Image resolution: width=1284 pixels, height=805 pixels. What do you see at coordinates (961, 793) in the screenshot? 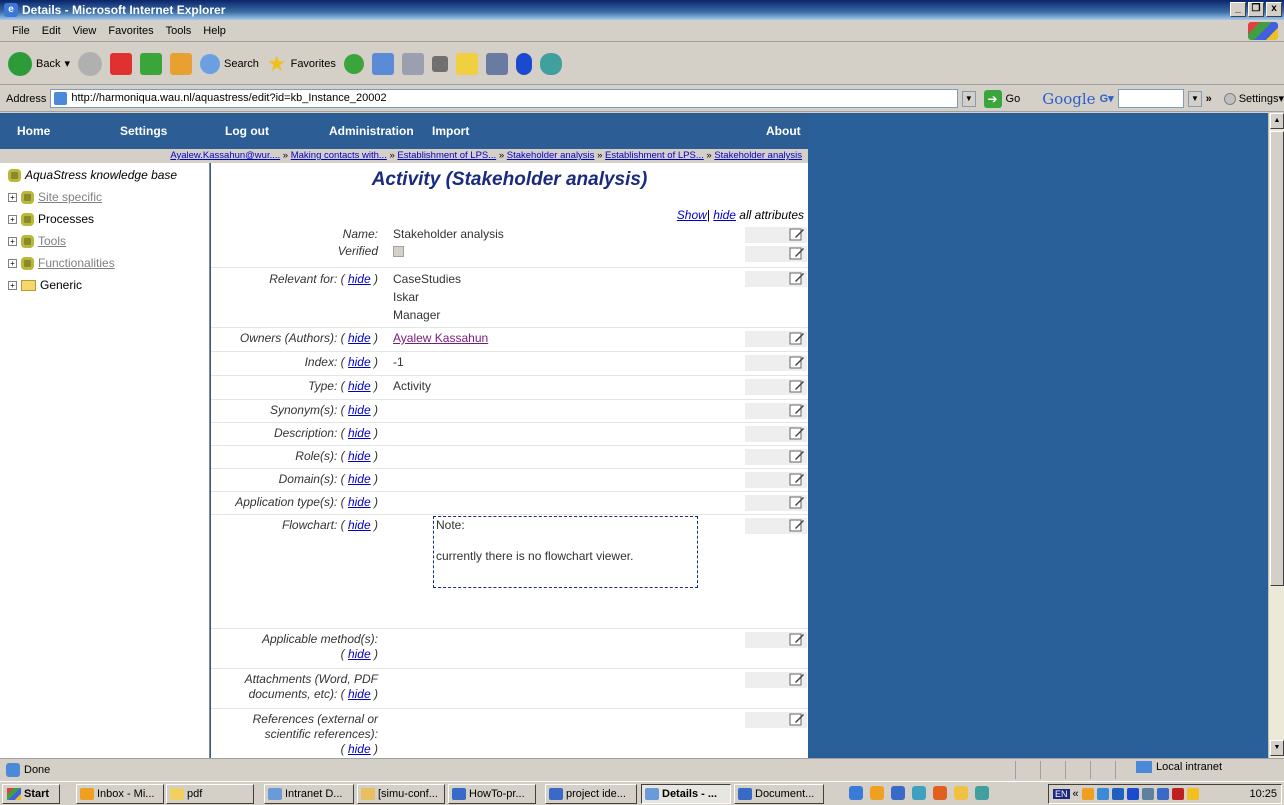
I see `quicklaunch-folder-icon` at bounding box center [961, 793].